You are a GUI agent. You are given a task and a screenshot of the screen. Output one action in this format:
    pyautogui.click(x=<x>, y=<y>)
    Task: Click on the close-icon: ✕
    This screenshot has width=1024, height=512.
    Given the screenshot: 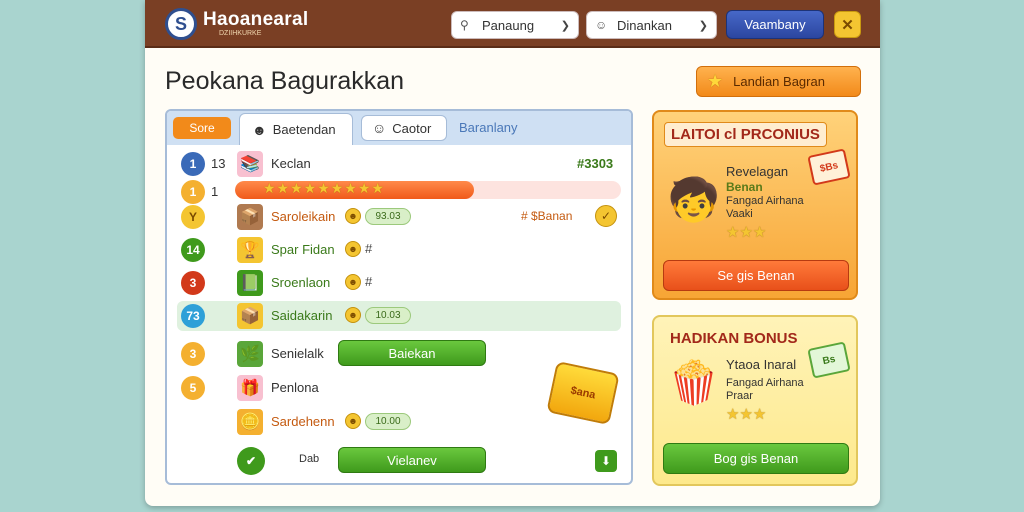 What is the action you would take?
    pyautogui.click(x=847, y=24)
    